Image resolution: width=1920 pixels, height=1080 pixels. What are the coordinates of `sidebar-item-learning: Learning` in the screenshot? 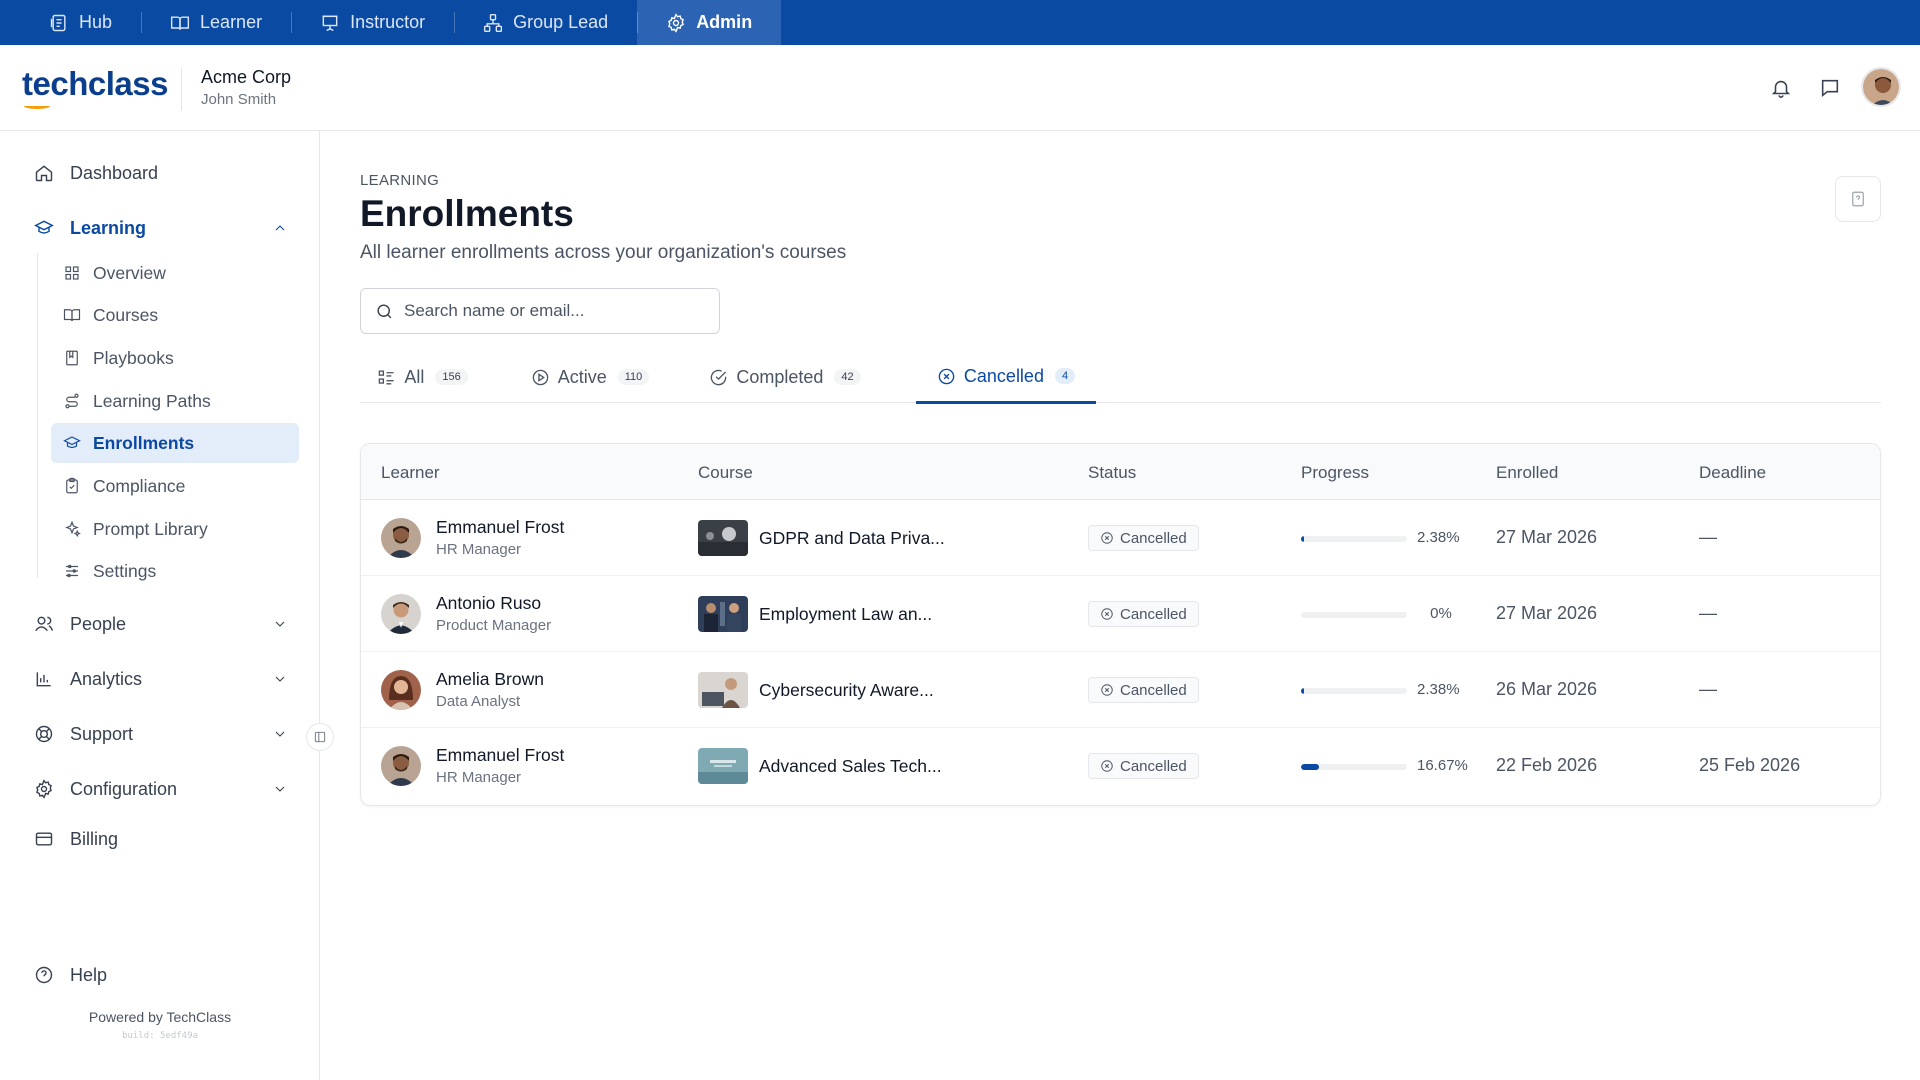 It's located at (161, 228).